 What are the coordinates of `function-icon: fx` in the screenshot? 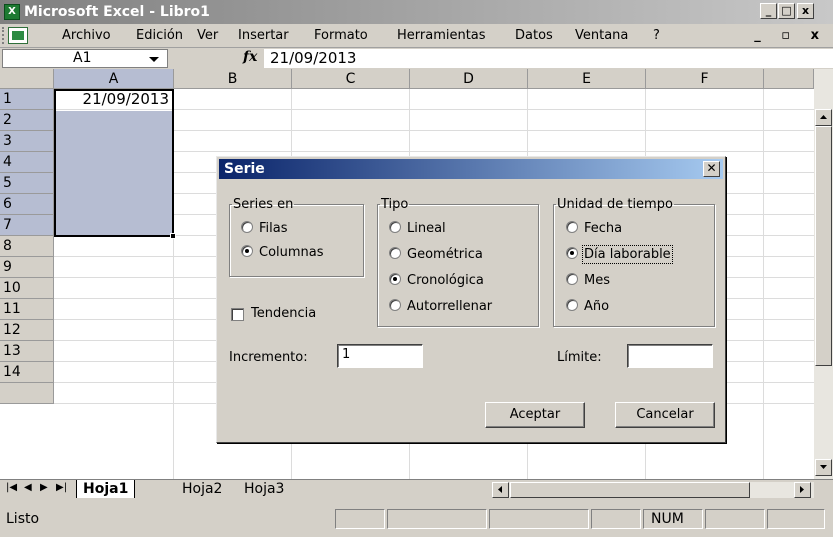 It's located at (250, 57).